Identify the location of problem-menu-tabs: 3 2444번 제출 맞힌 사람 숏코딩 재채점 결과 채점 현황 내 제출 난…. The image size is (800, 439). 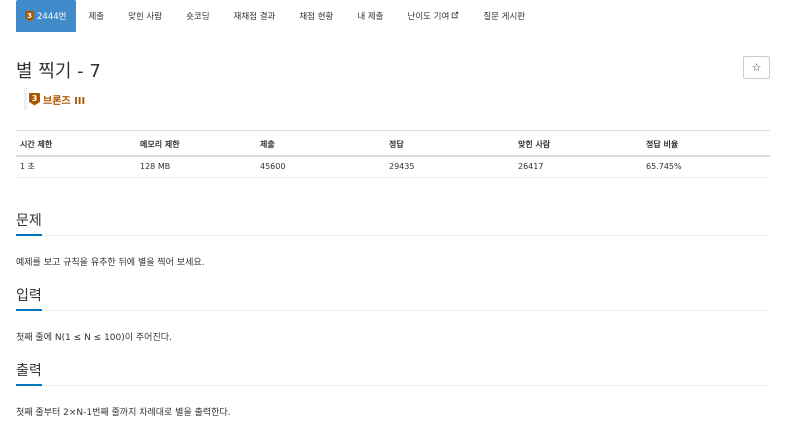
(276, 16).